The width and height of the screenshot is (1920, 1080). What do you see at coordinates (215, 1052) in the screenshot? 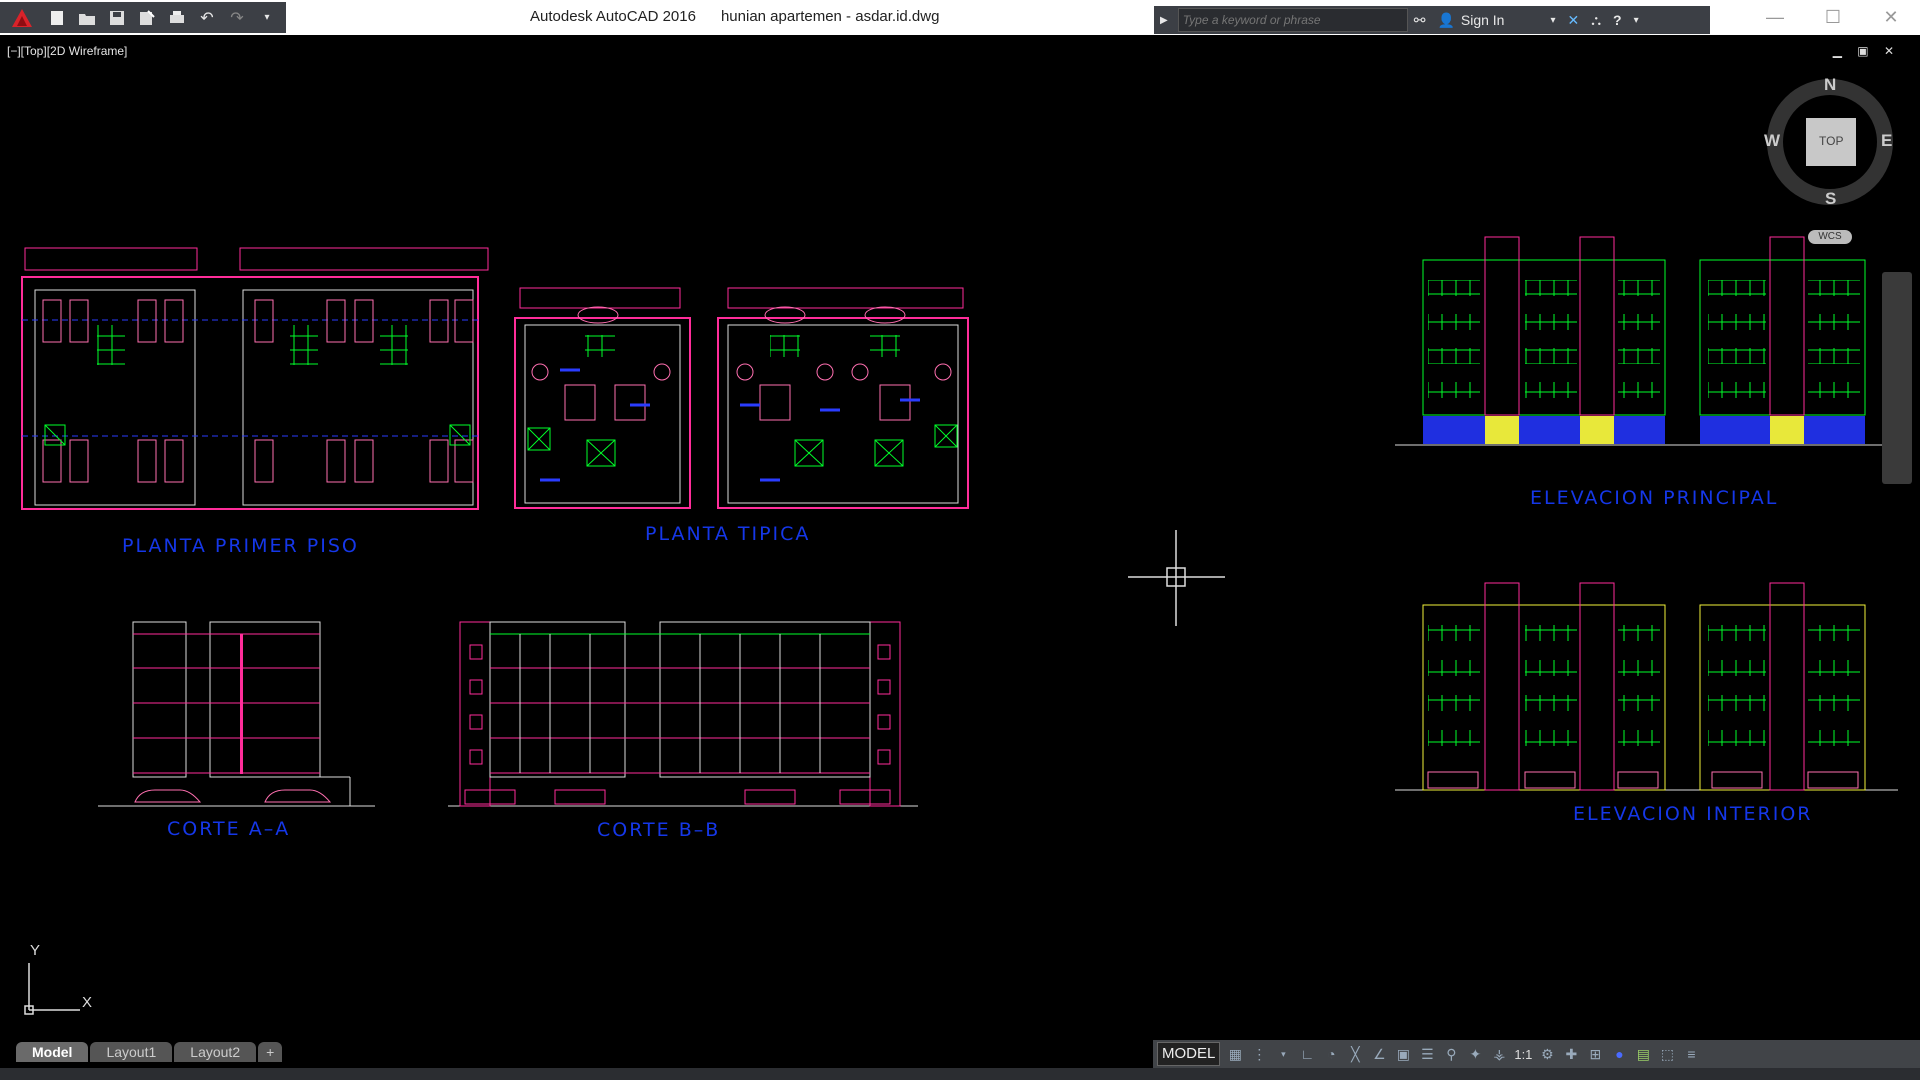
I see `tab-layout2: Layout2` at bounding box center [215, 1052].